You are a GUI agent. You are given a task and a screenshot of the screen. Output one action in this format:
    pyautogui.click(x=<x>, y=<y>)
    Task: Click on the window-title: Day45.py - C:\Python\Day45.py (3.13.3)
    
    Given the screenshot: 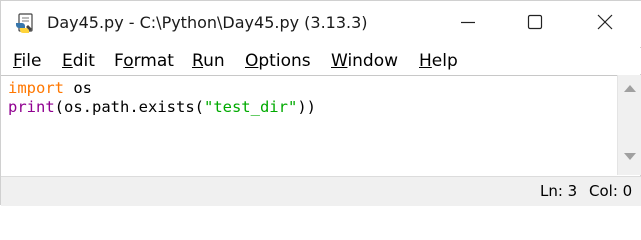 What is the action you would take?
    pyautogui.click(x=207, y=22)
    